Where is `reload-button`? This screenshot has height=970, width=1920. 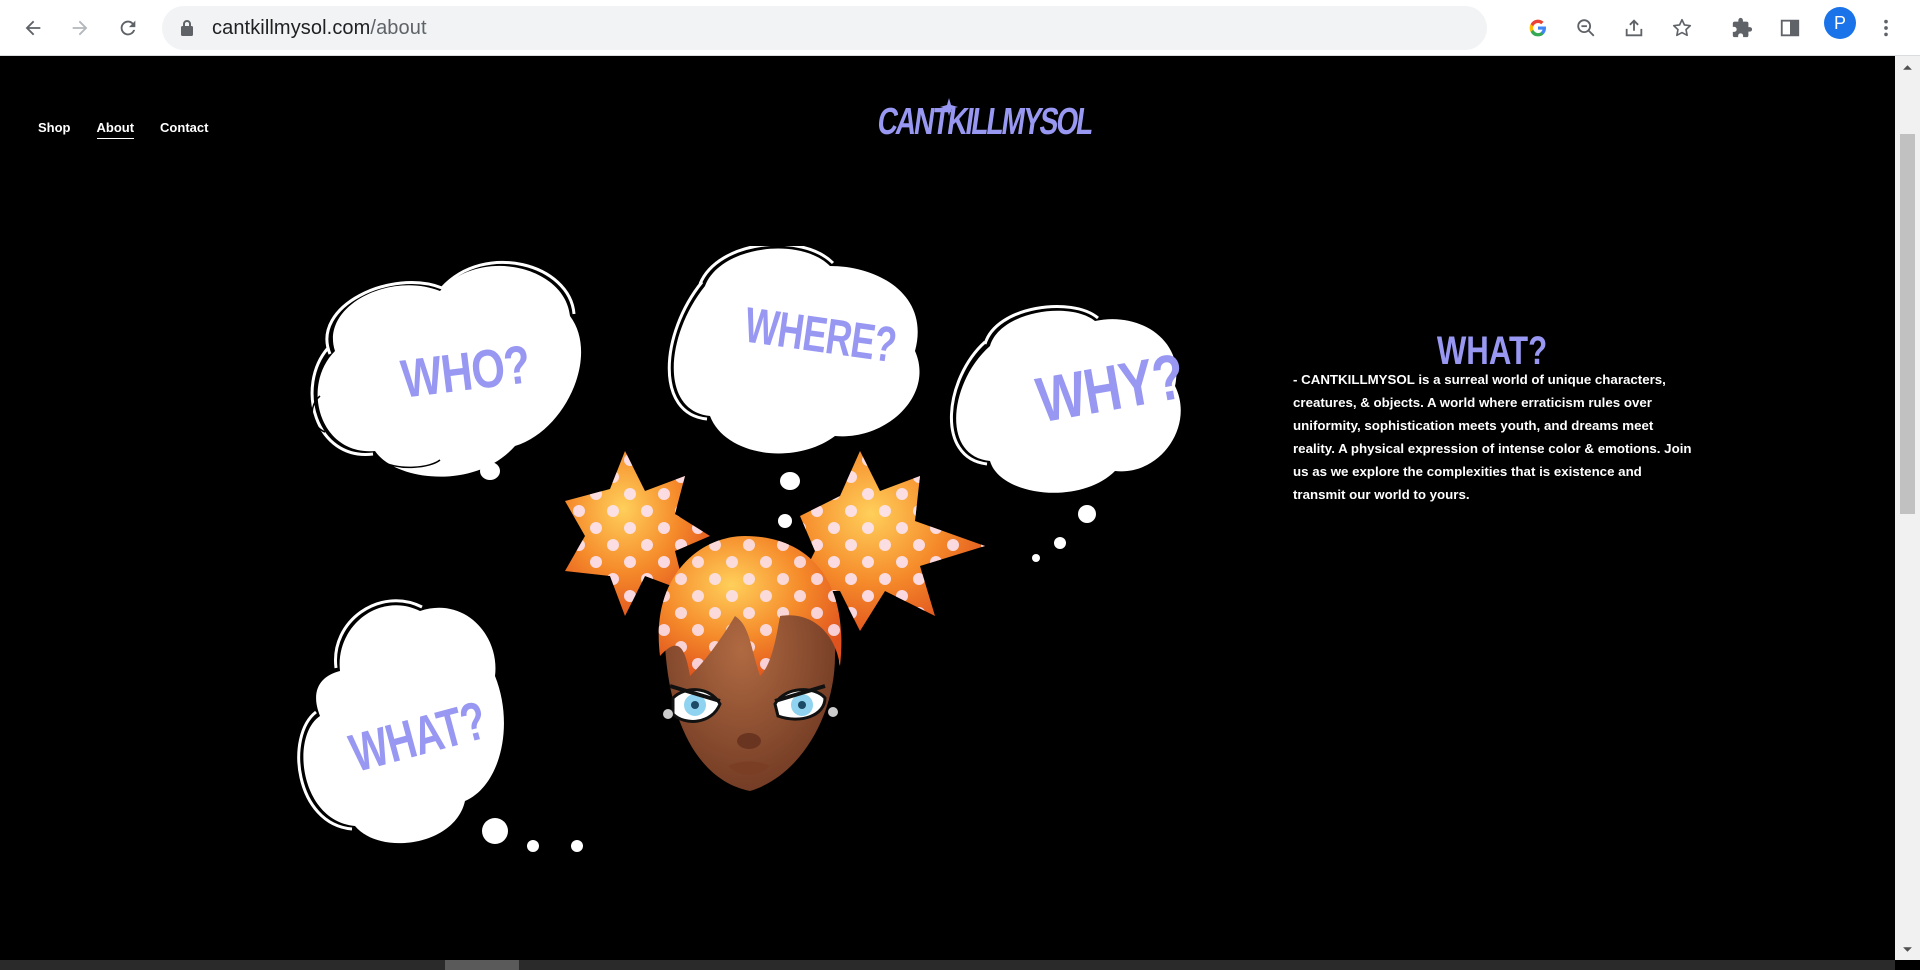 reload-button is located at coordinates (128, 28).